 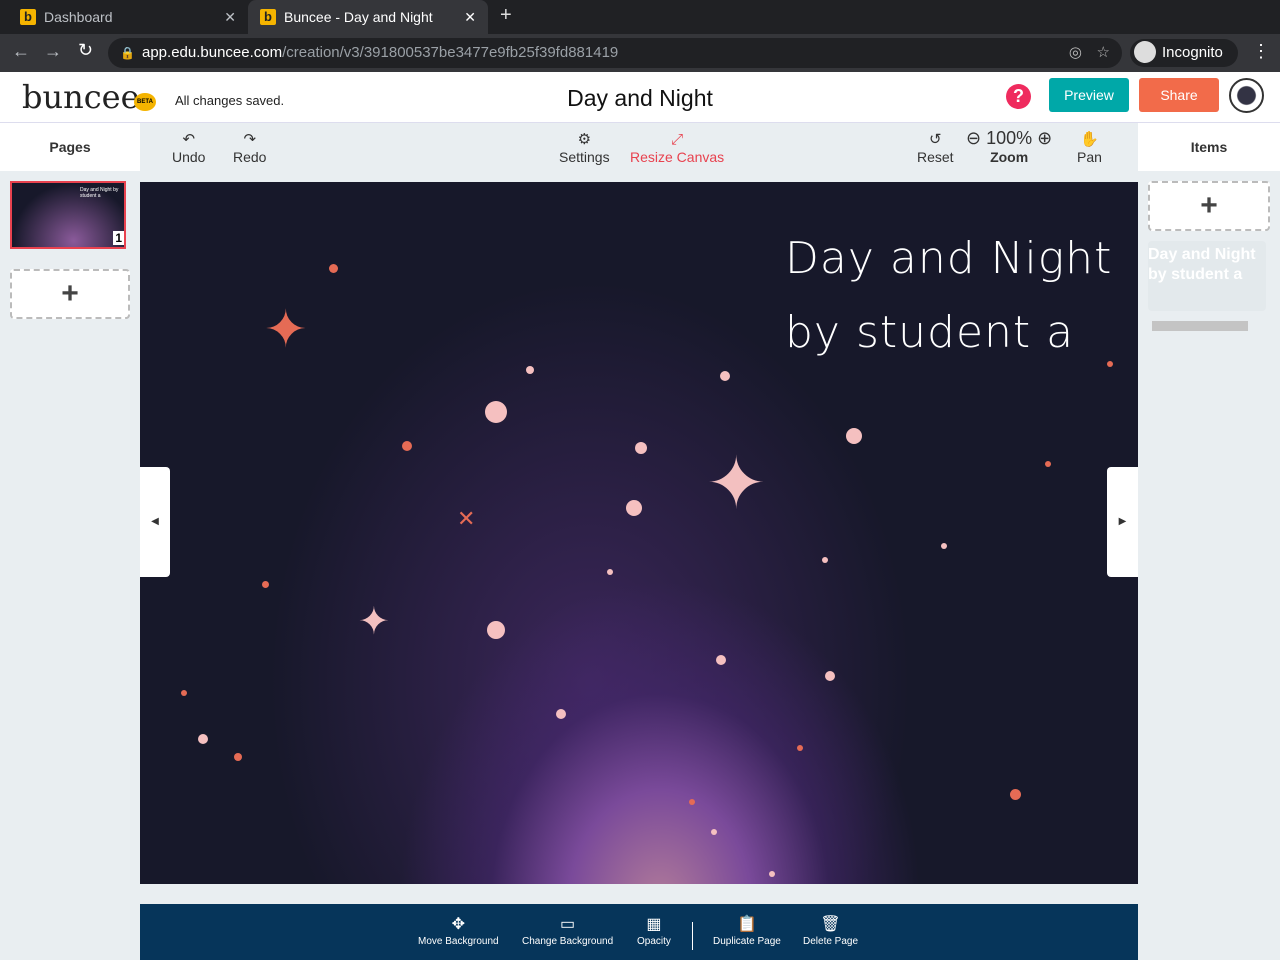 I want to click on resize-icon: ⤢, so click(x=677, y=139).